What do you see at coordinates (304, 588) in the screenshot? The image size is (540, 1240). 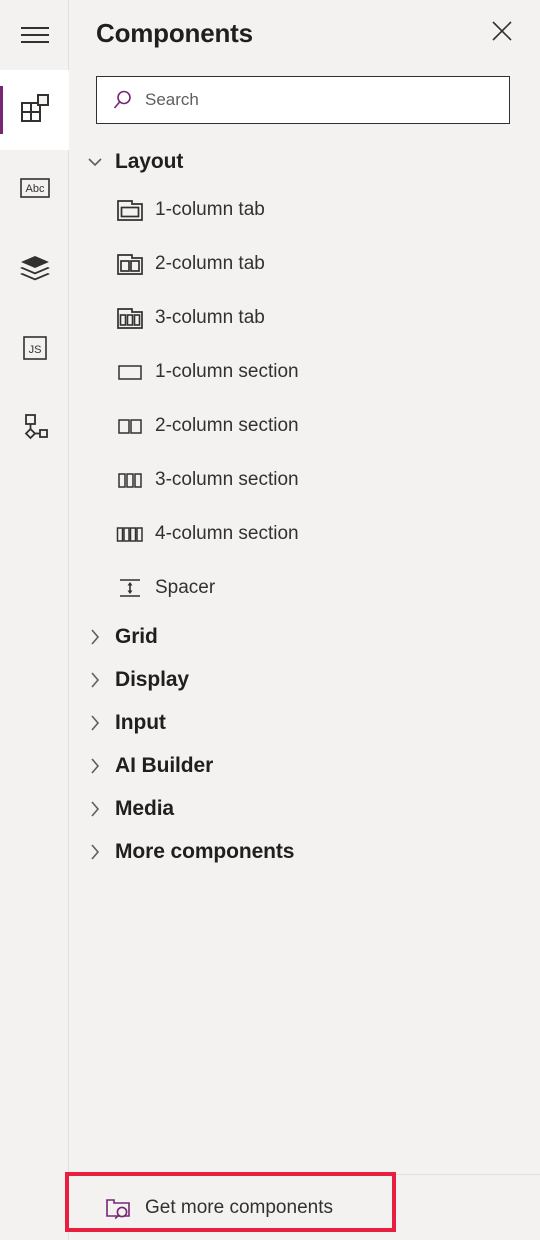 I see `component-spacer: Spacer` at bounding box center [304, 588].